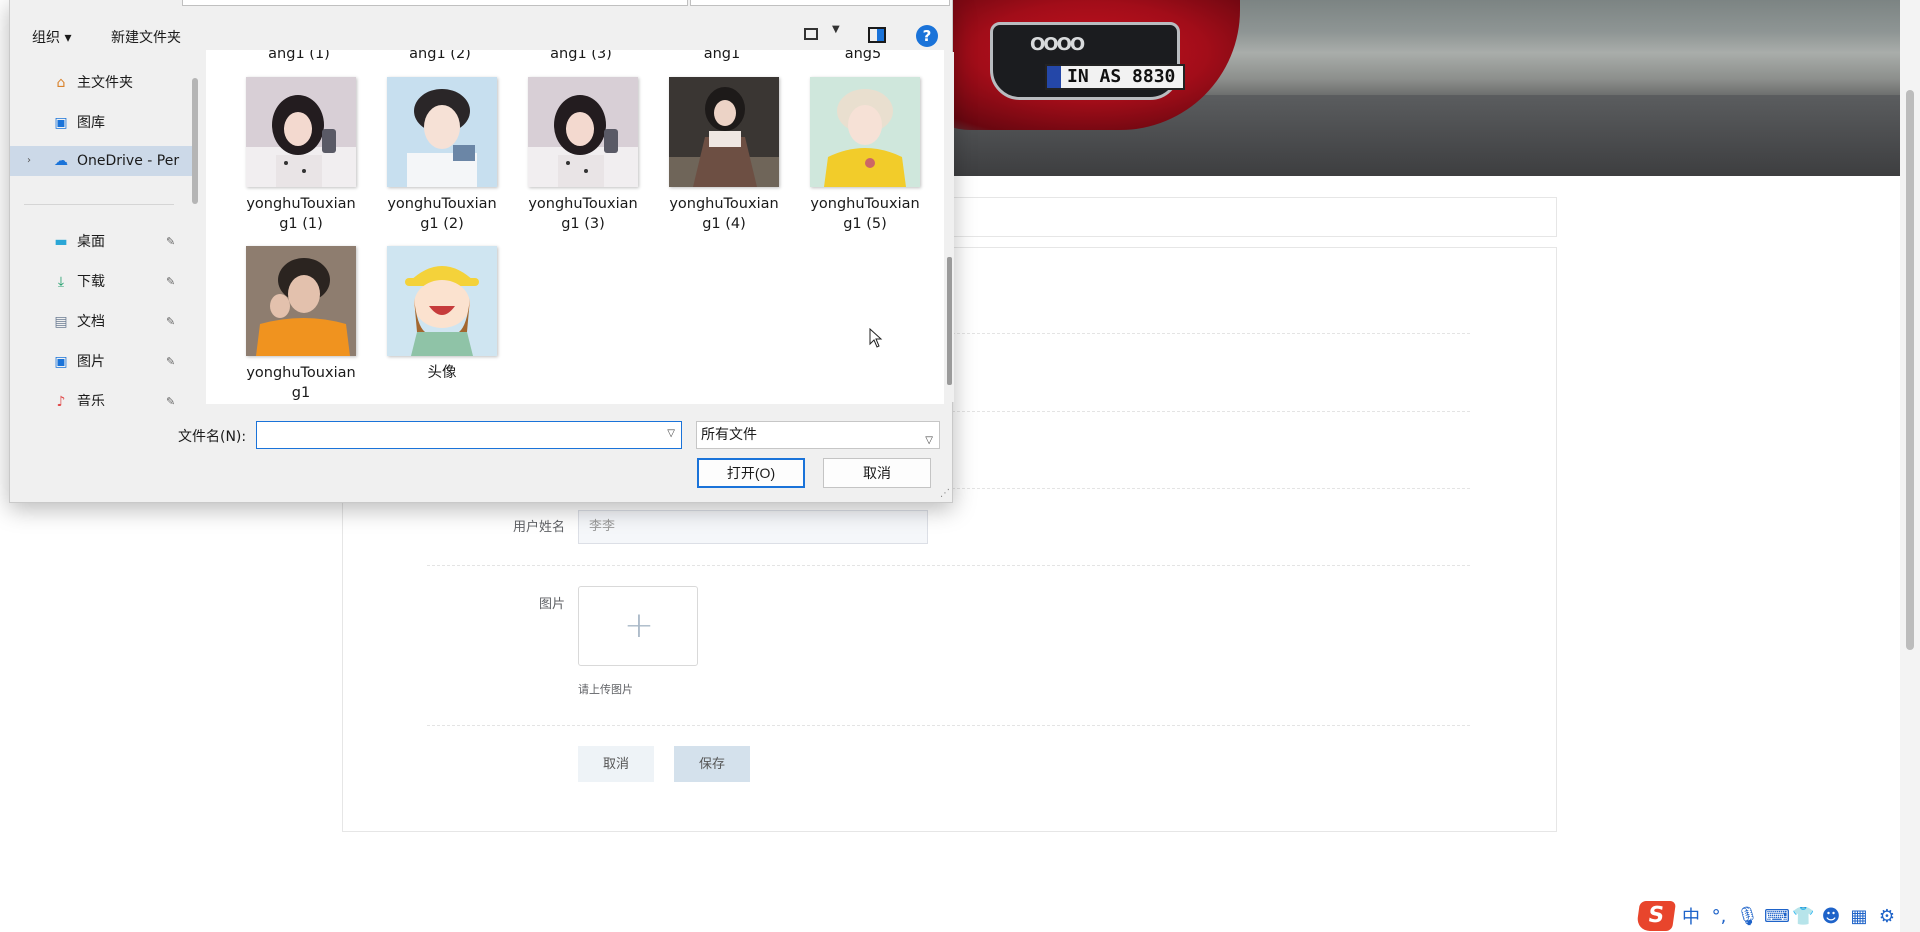 Image resolution: width=1920 pixels, height=932 pixels. I want to click on plate-text: IN AS 8830, so click(1121, 76).